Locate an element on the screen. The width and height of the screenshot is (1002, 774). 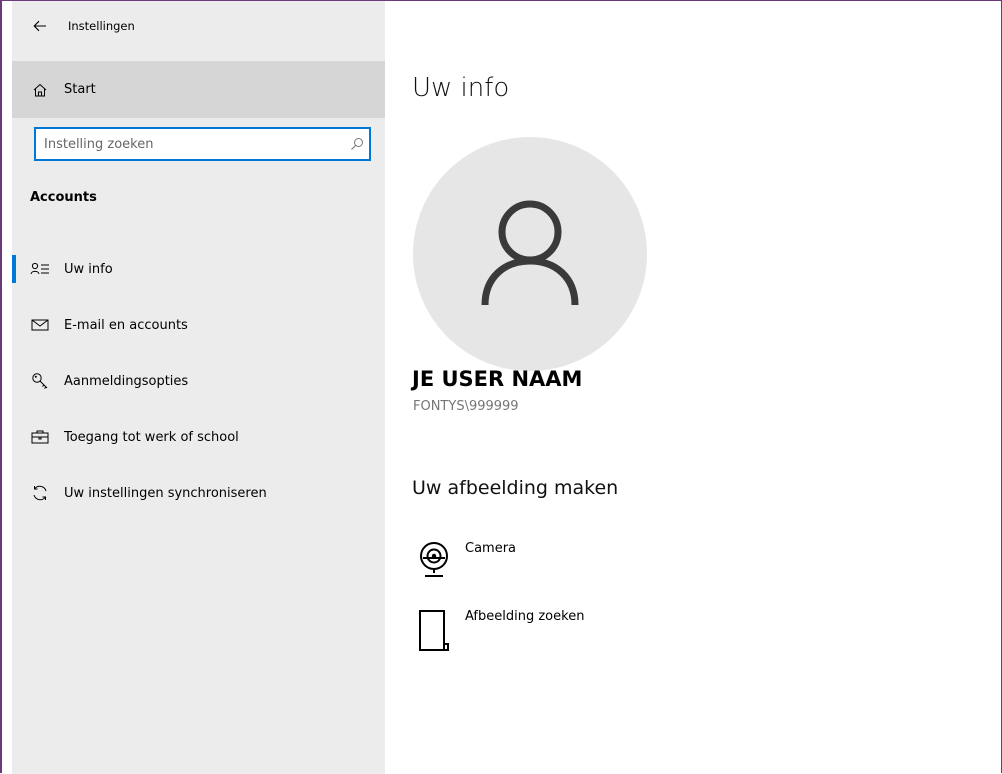
nav-item-label: E-mail en accounts is located at coordinates (126, 325).